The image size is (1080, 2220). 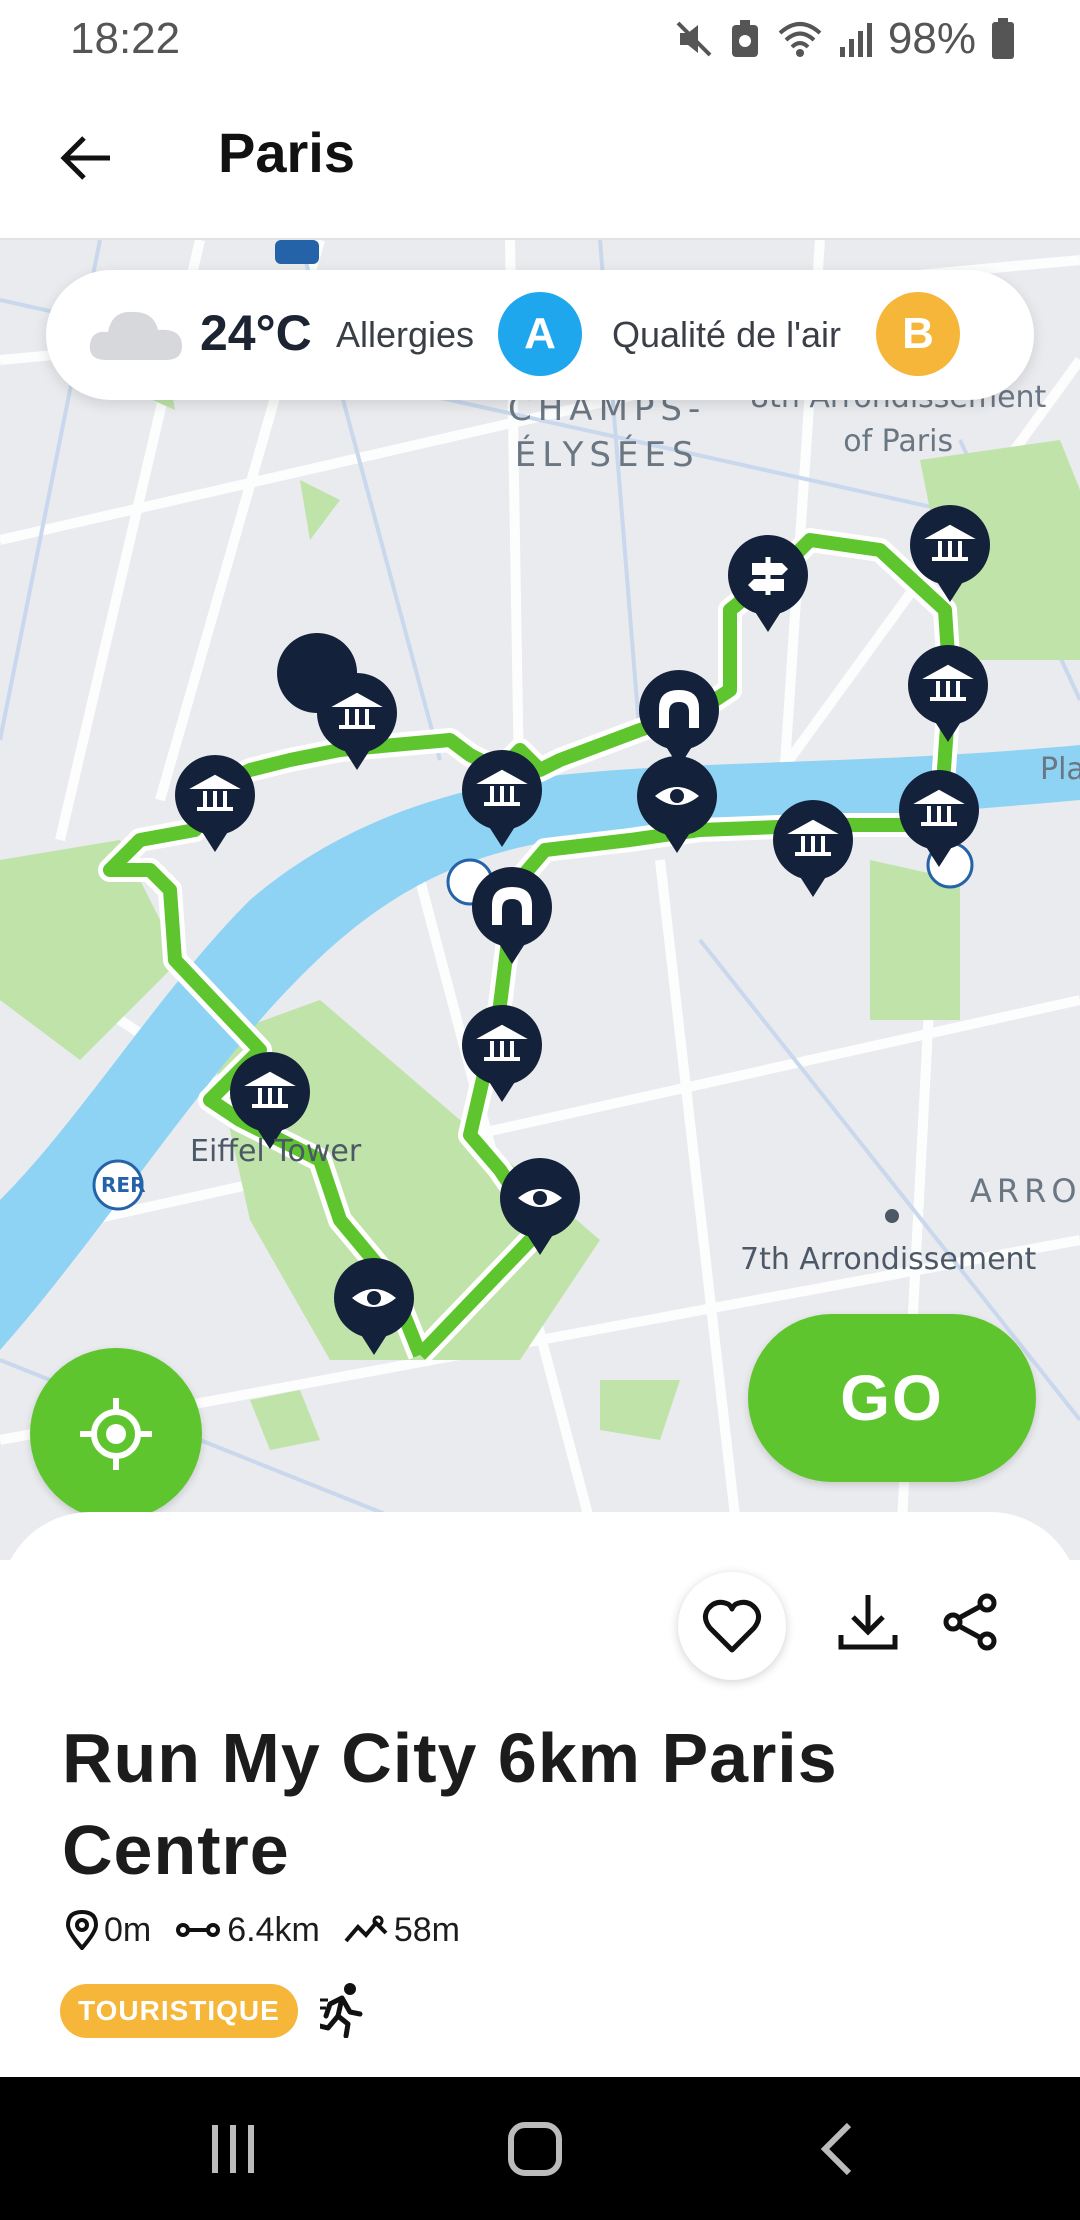 What do you see at coordinates (892, 1398) in the screenshot?
I see `go-button: GO` at bounding box center [892, 1398].